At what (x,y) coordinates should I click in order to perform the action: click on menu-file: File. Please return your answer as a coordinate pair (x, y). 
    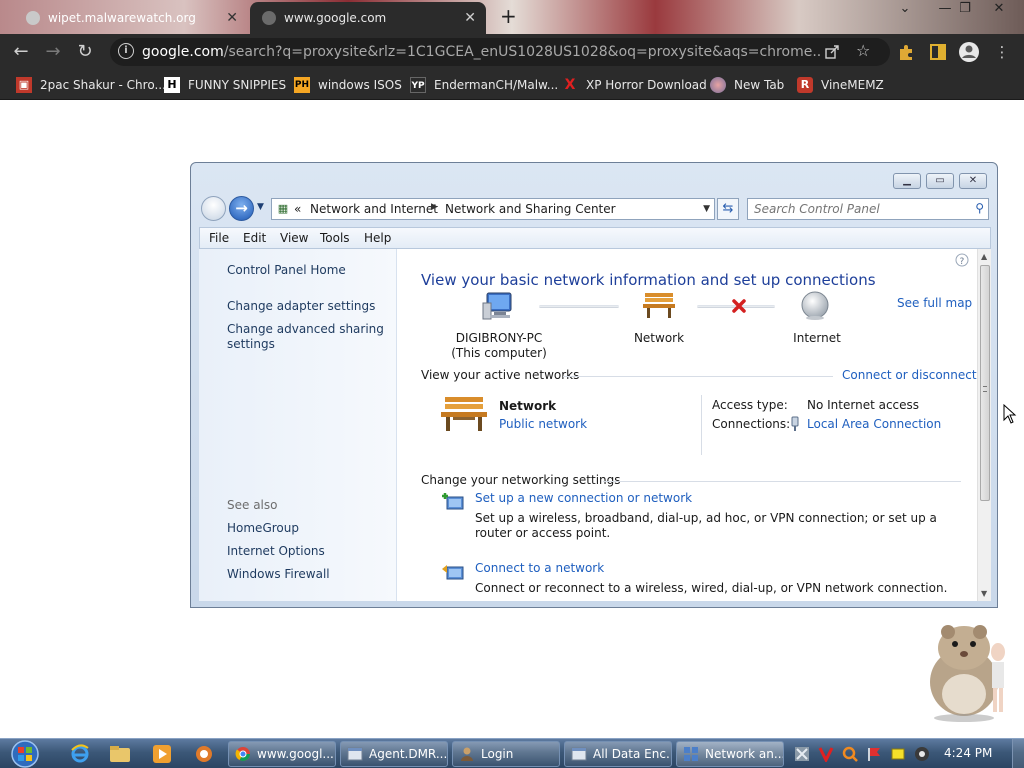
    Looking at the image, I should click on (219, 238).